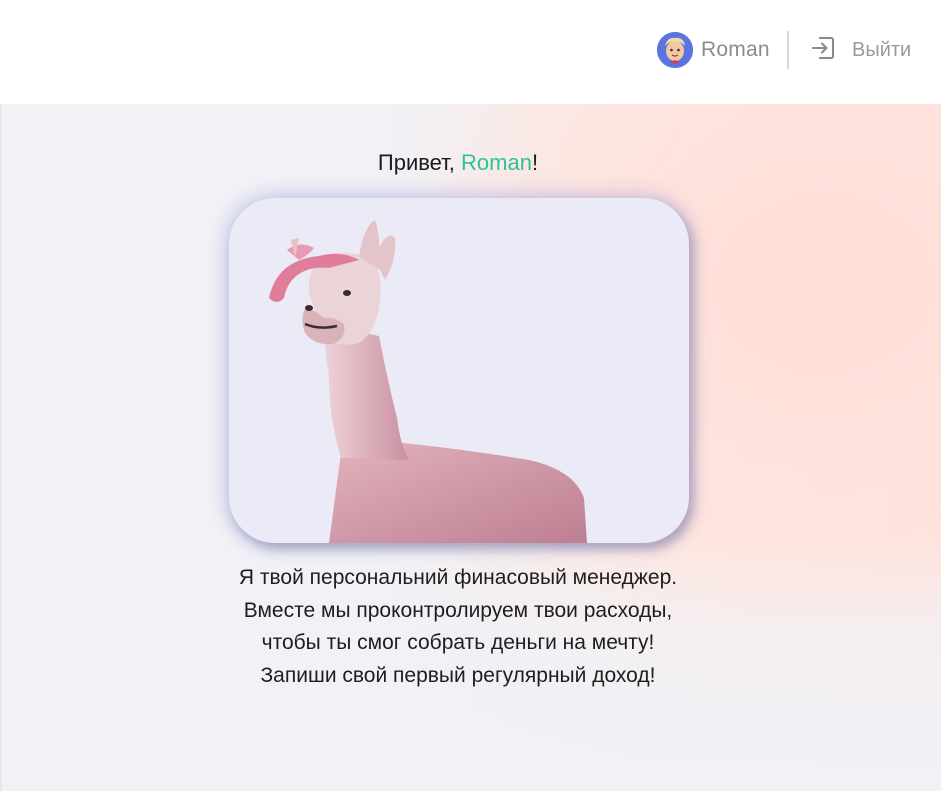  Describe the element at coordinates (470, 52) in the screenshot. I see `top-bar: Roman Выйти` at that location.